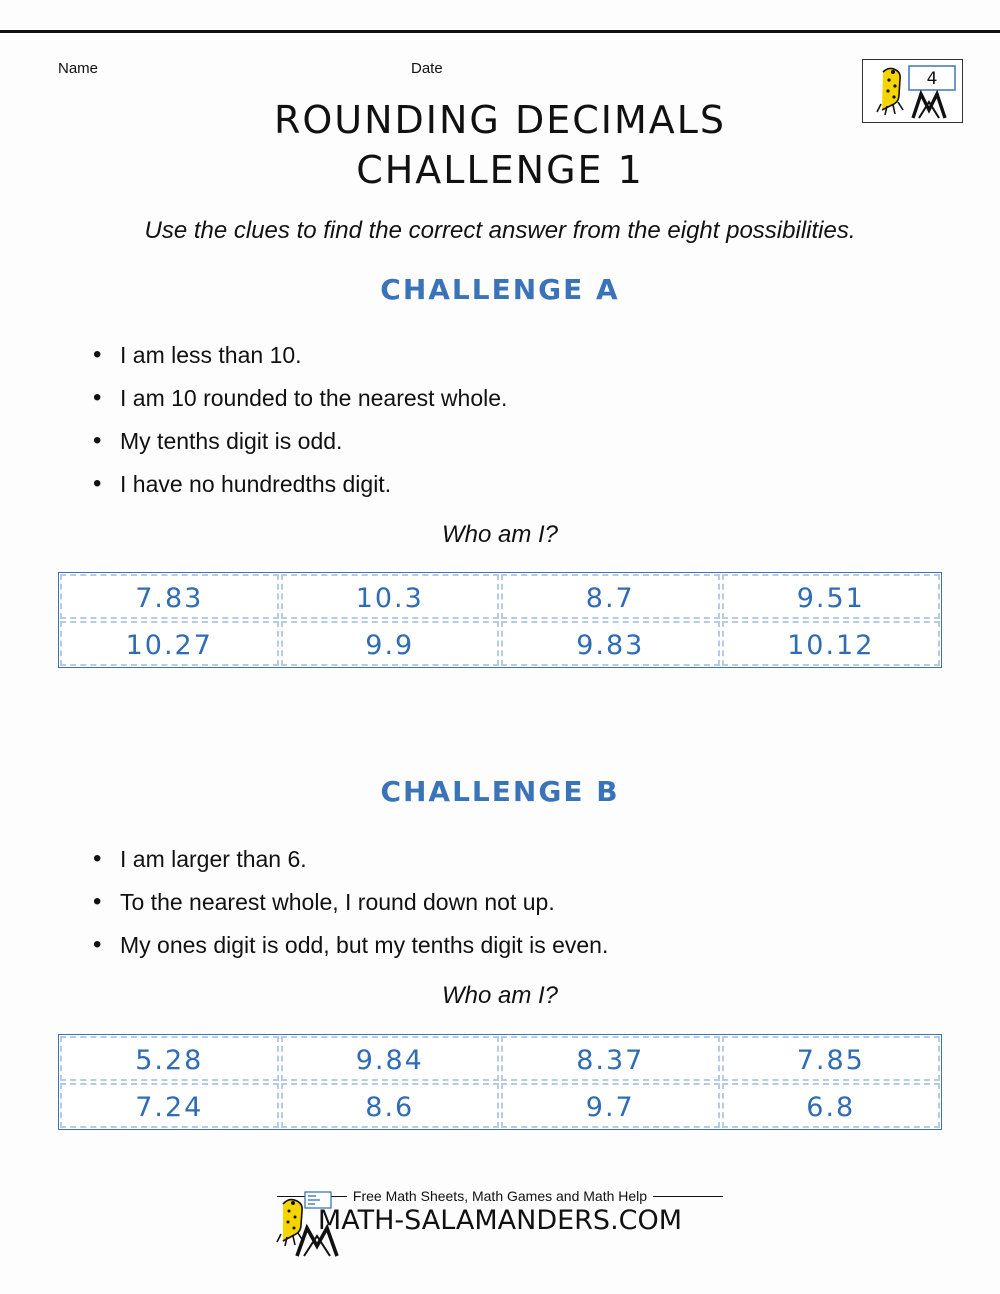 The width and height of the screenshot is (1000, 1294). Describe the element at coordinates (500, 289) in the screenshot. I see `challenge-a-heading: CHALLENGE A` at that location.